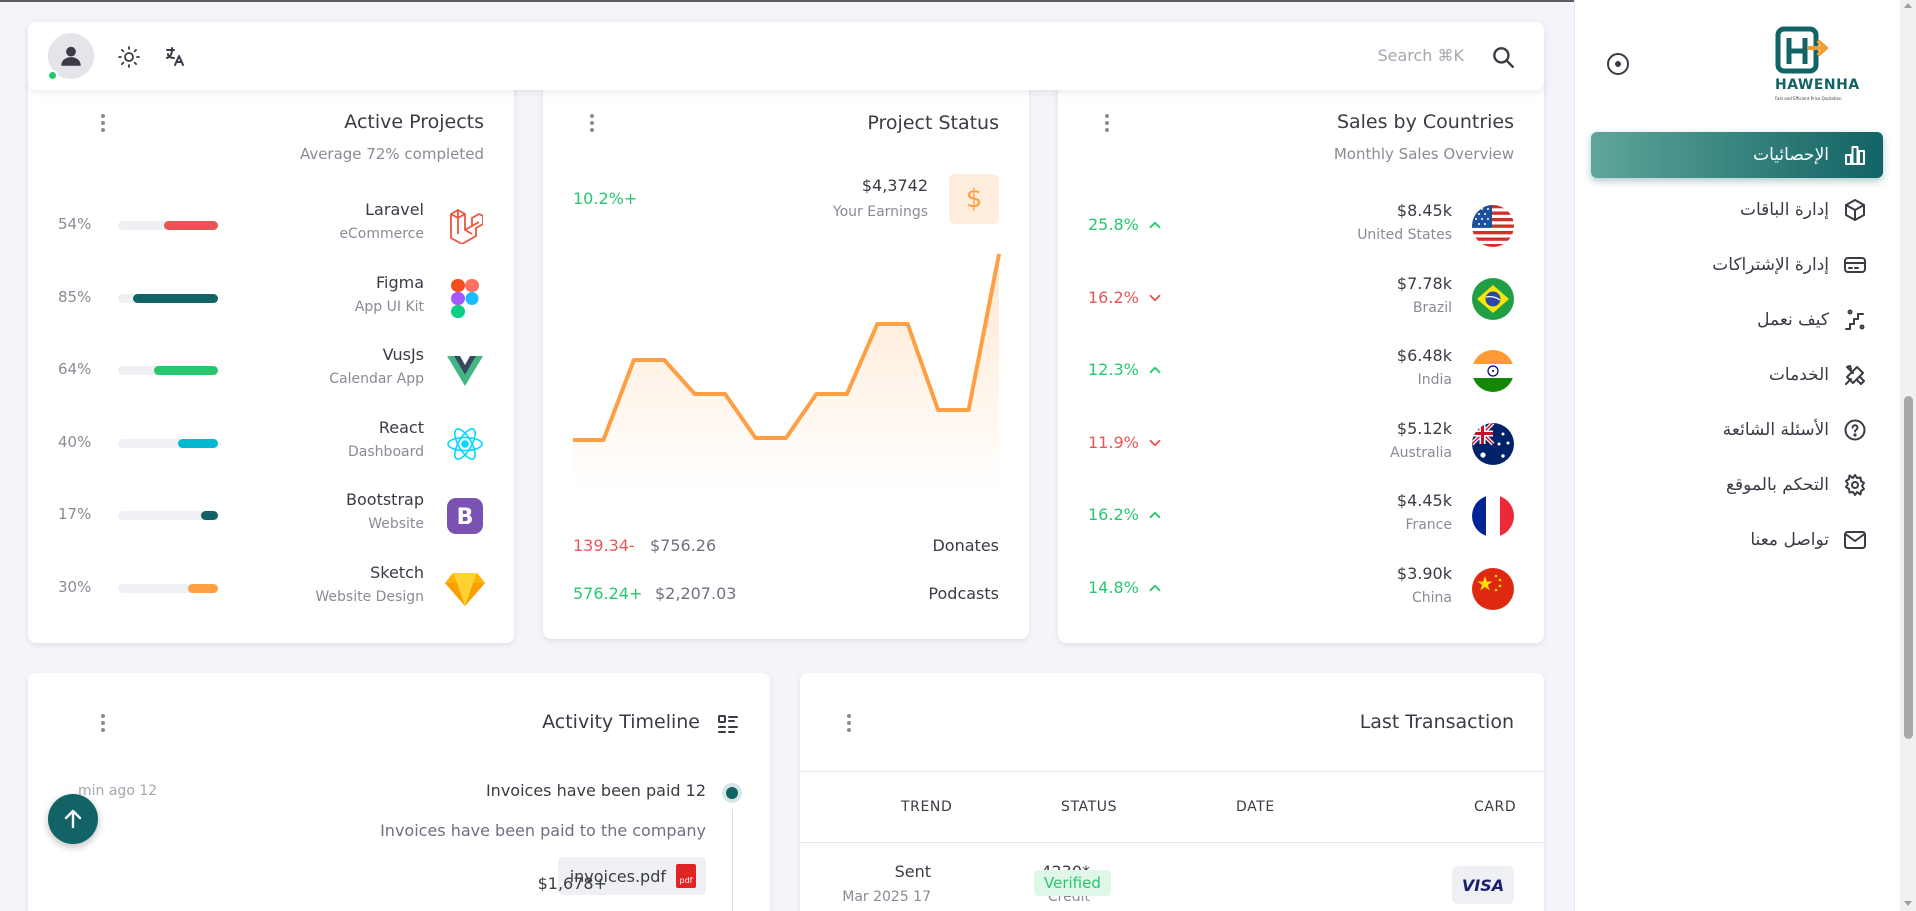  What do you see at coordinates (376, 379) in the screenshot?
I see `project-subtitle: Calendar App` at bounding box center [376, 379].